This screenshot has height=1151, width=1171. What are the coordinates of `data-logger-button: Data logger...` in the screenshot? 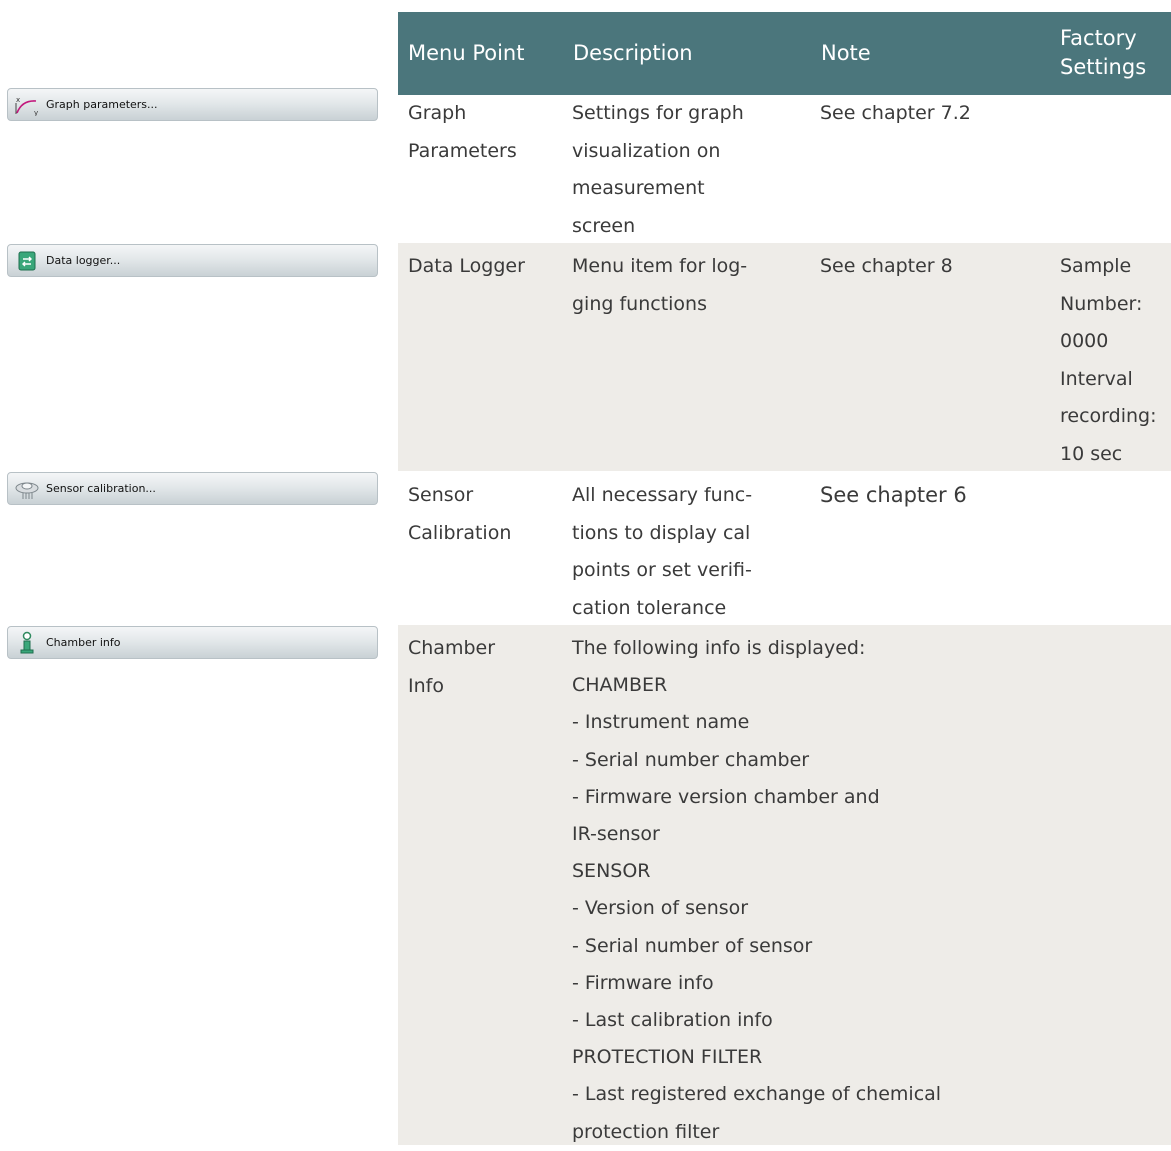 It's located at (192, 260).